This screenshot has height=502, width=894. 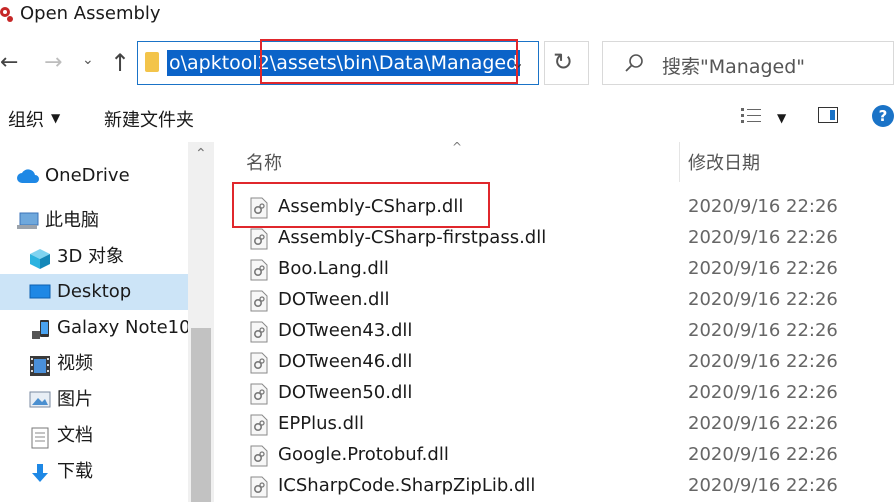 I want to click on phone-icon, so click(x=41, y=332).